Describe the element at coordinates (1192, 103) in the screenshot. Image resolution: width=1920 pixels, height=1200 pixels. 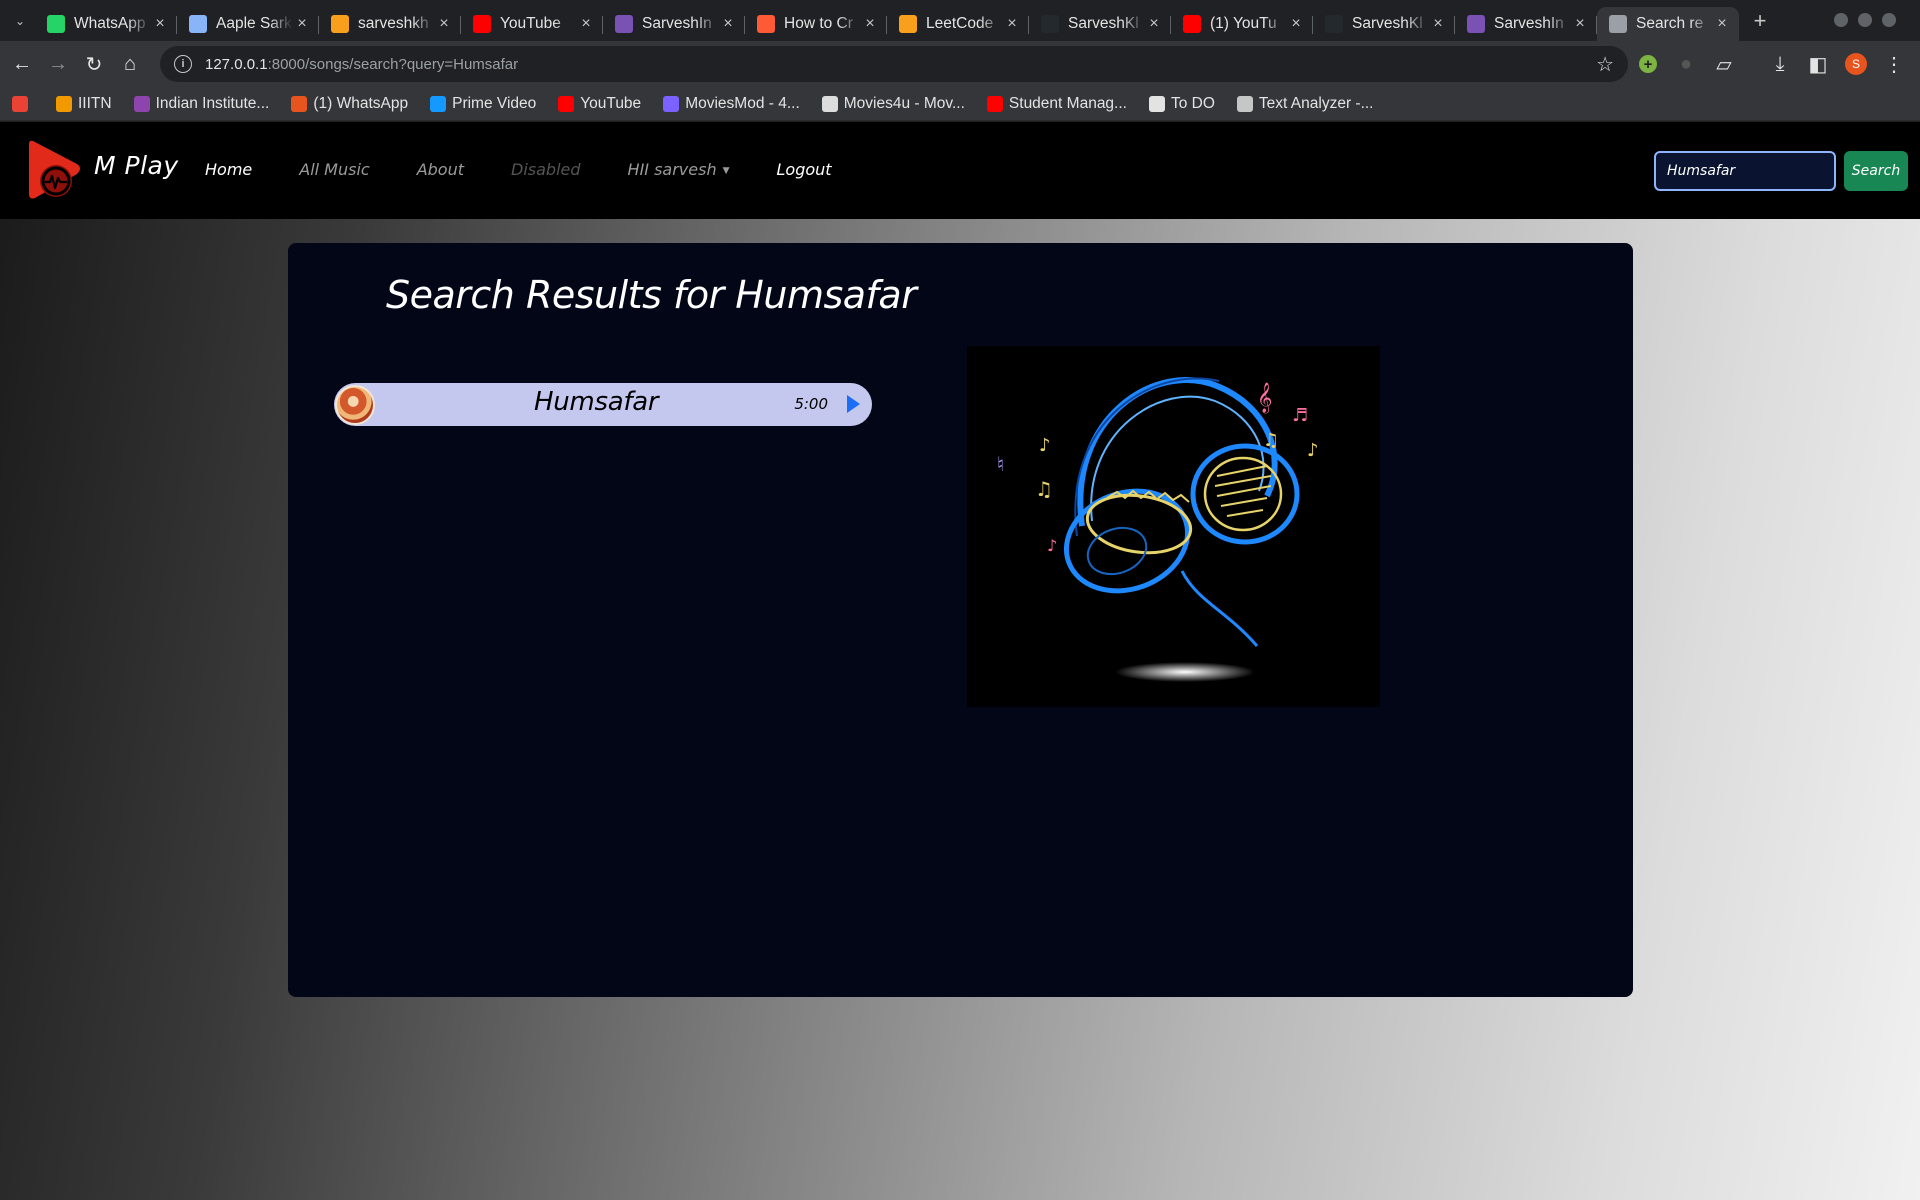
I see `bookmark-label: To DO` at that location.